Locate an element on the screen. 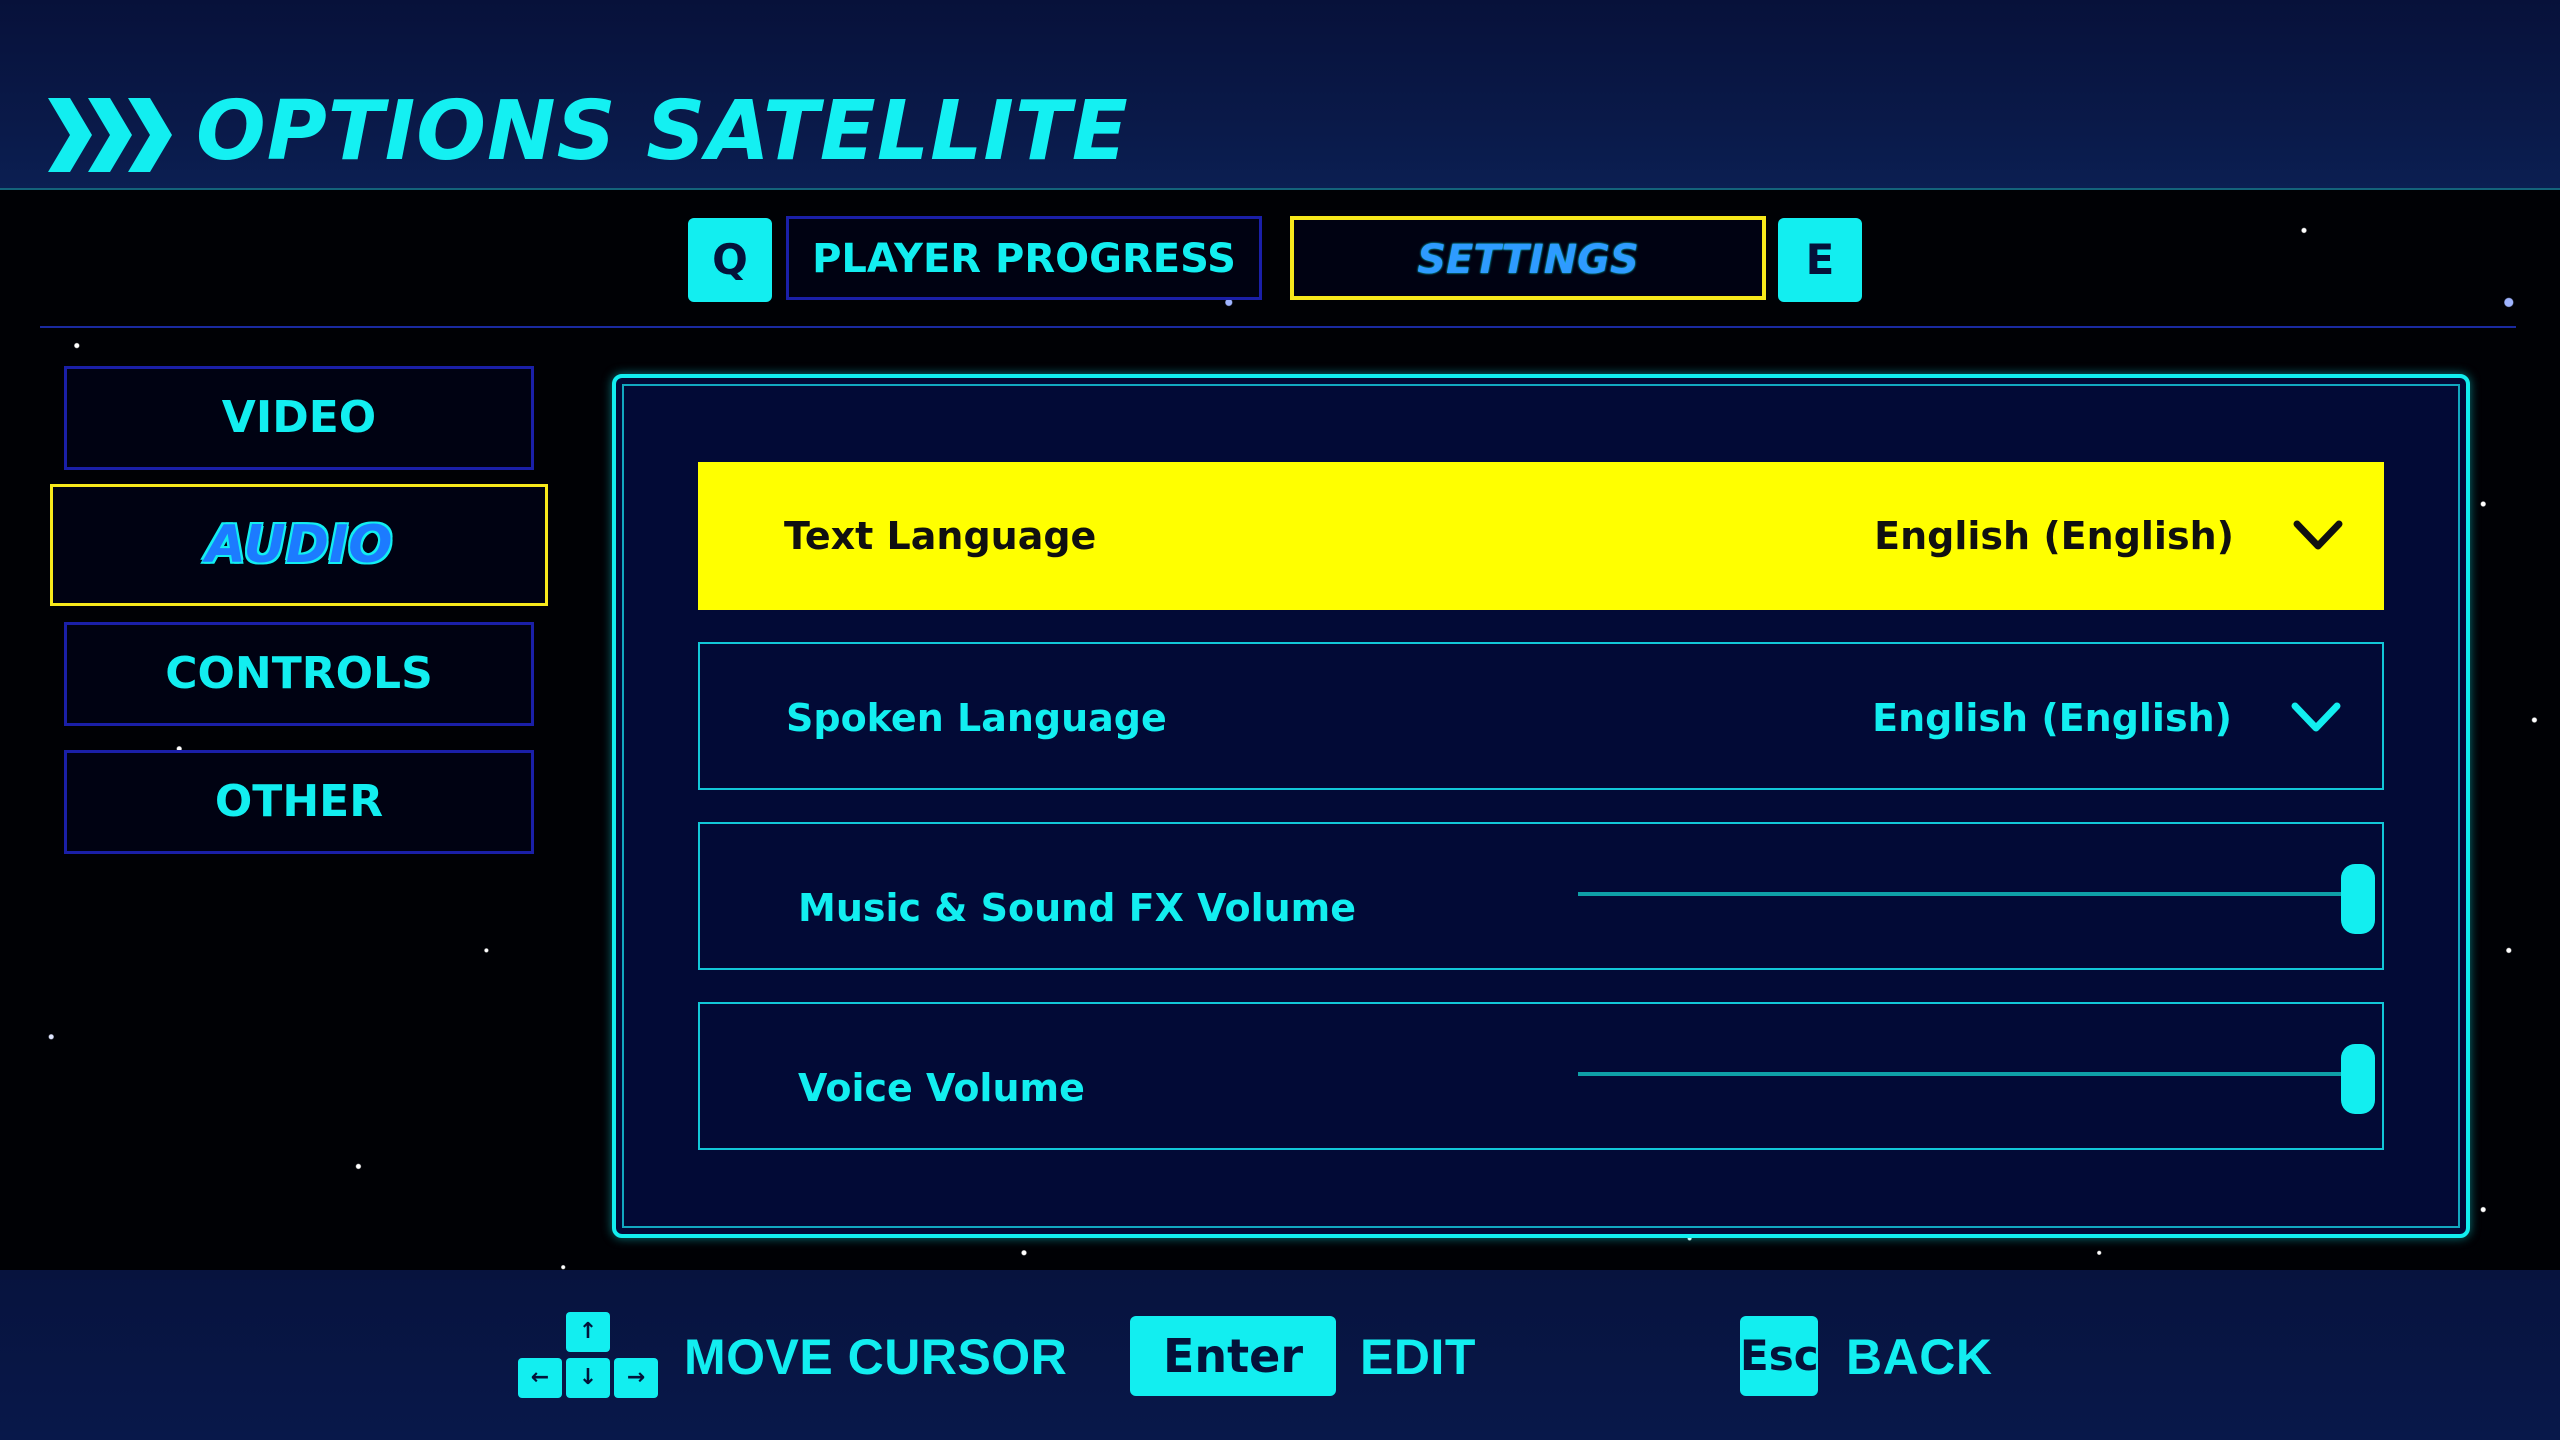  triple-chevron-right-icon is located at coordinates (110, 135).